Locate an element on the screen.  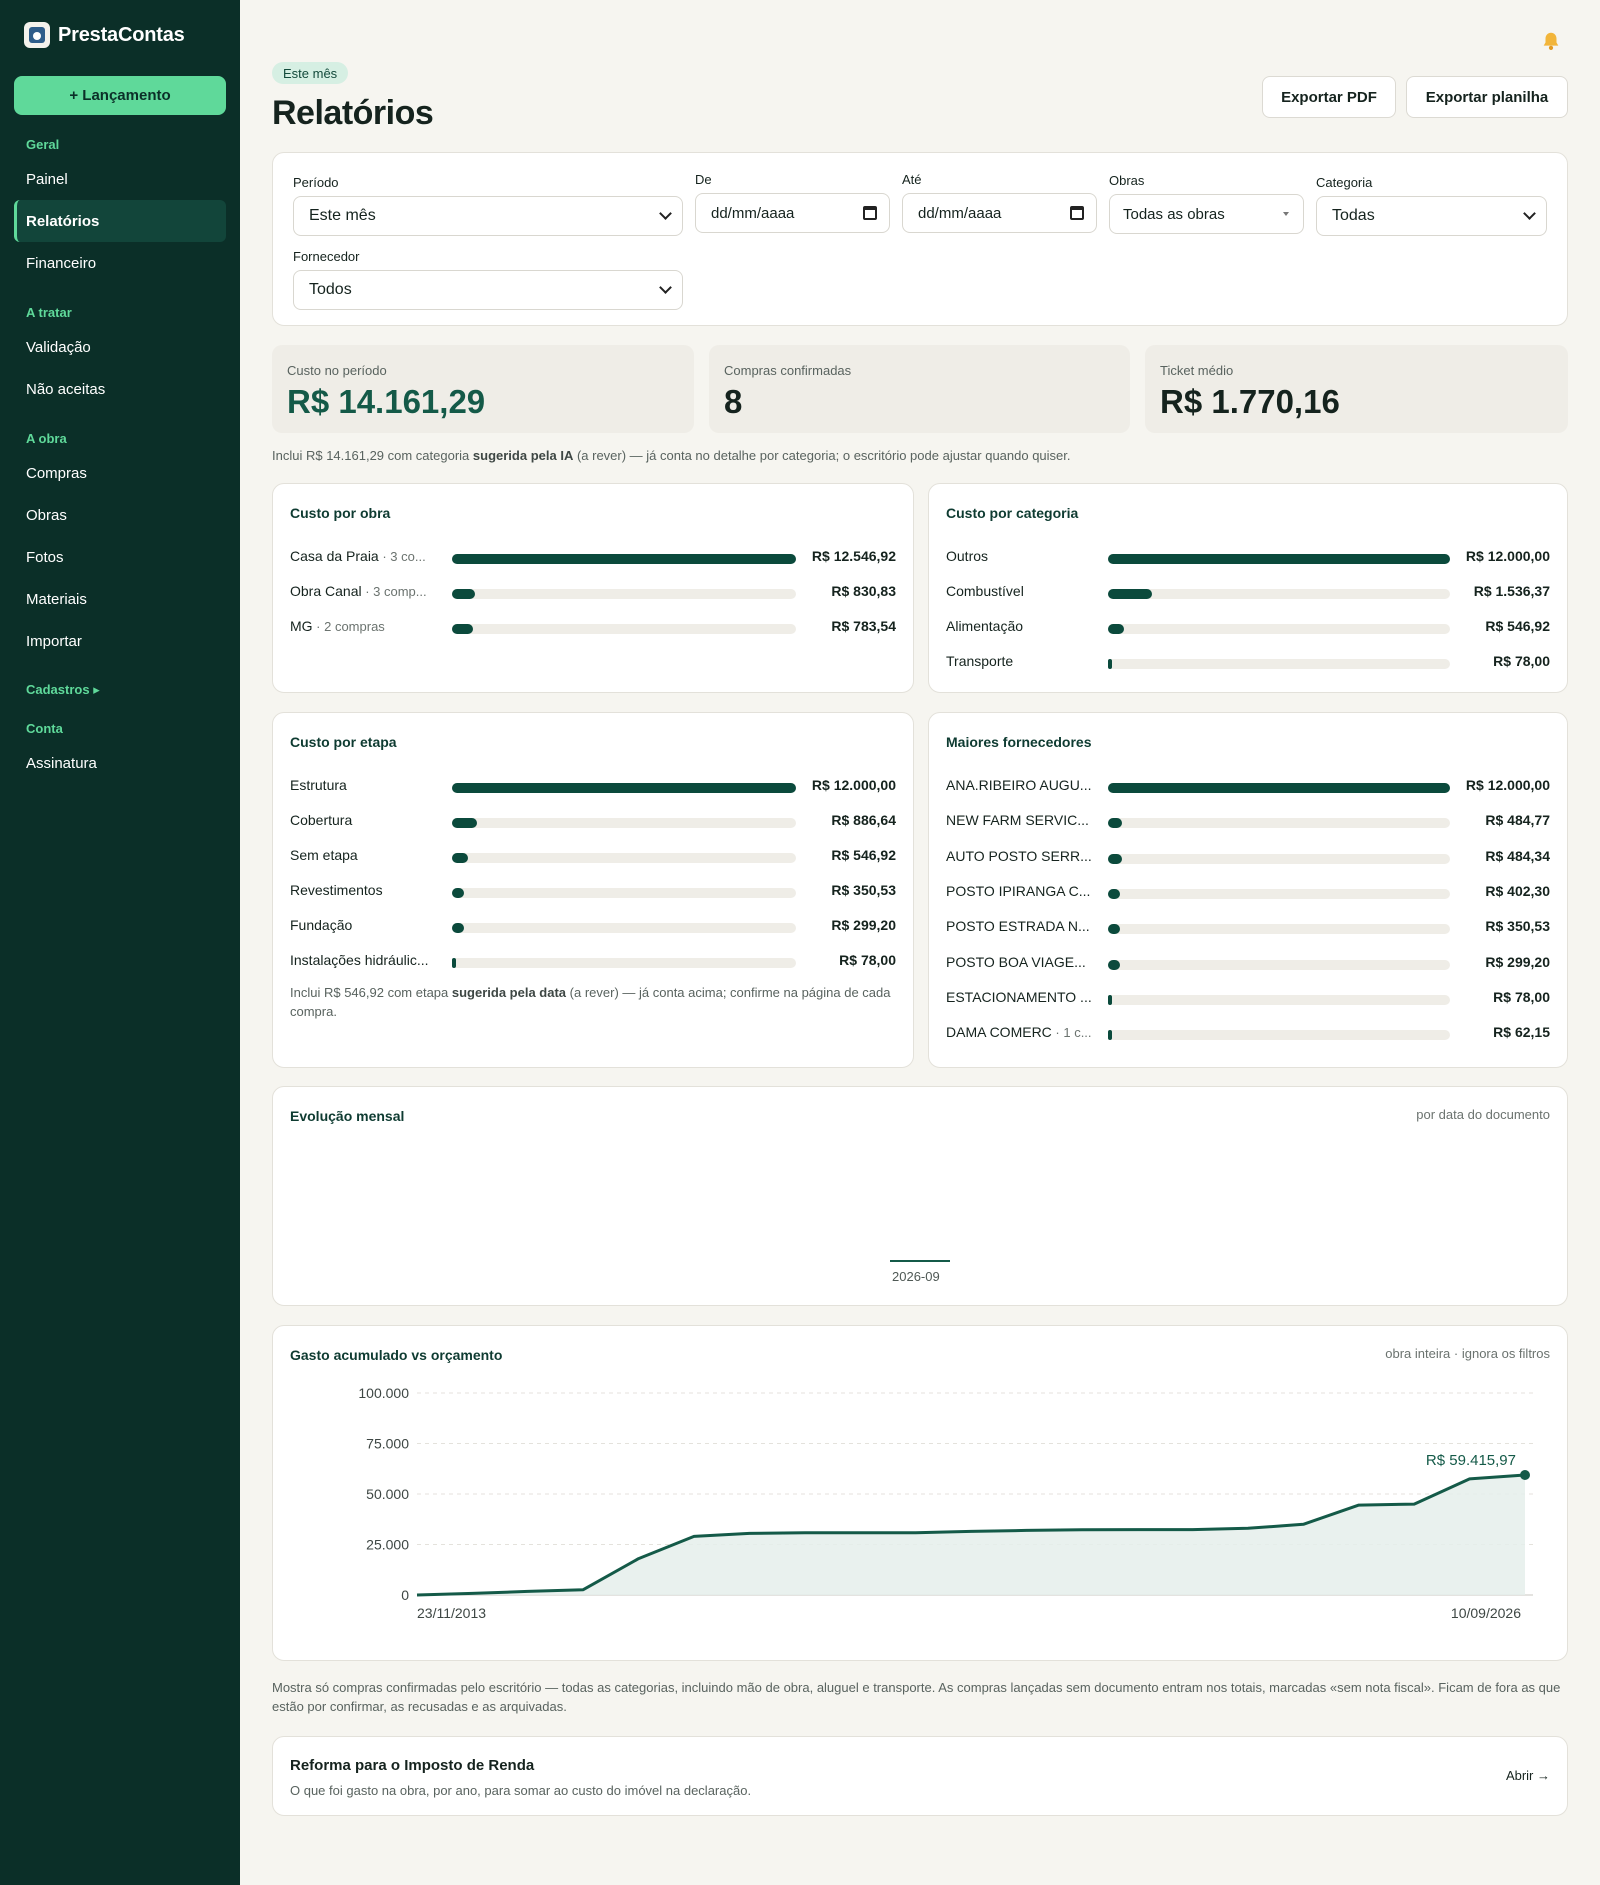
de-date-input: dd/mm/aaaa is located at coordinates (792, 213).